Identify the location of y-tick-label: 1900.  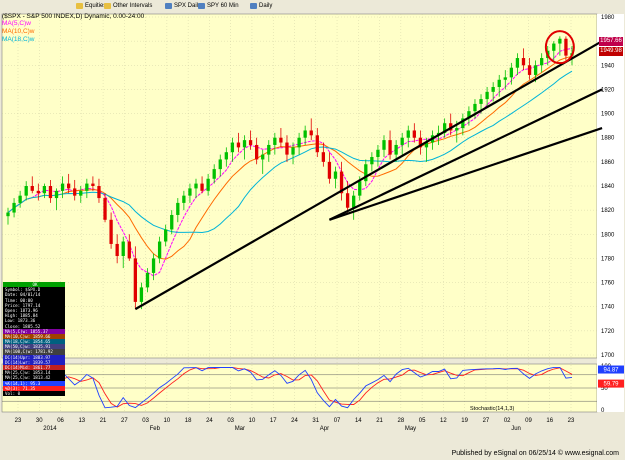
(608, 115).